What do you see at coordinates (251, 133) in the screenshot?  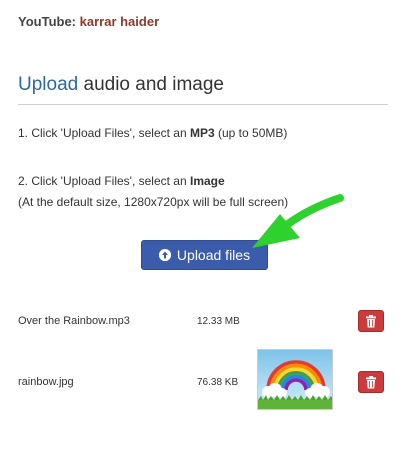 I see `step-1-suffix: (up to 50MB)` at bounding box center [251, 133].